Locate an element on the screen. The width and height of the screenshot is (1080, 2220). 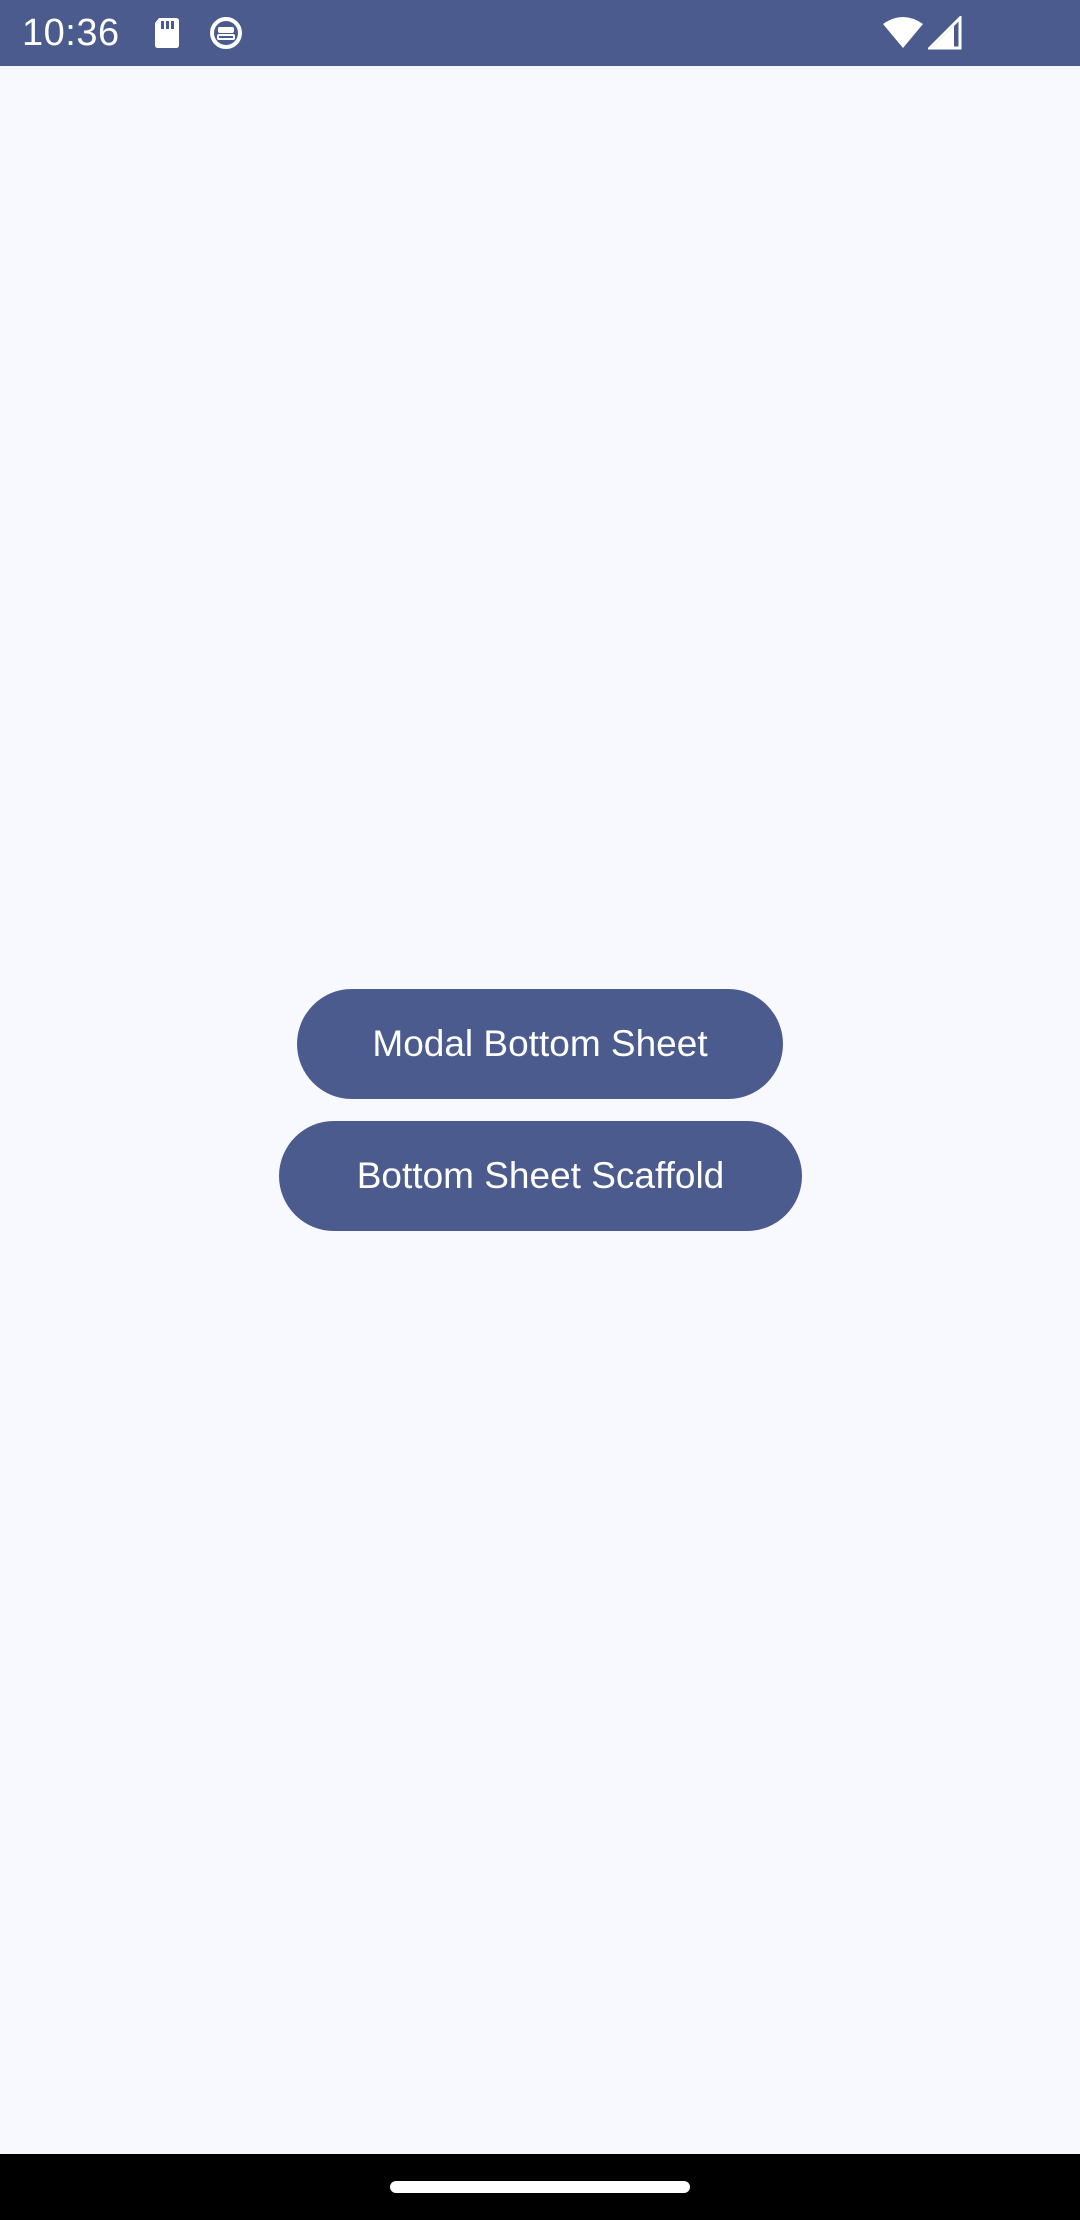
modal-bottom-sheet-label: Modal Bottom Sheet is located at coordinates (540, 1043).